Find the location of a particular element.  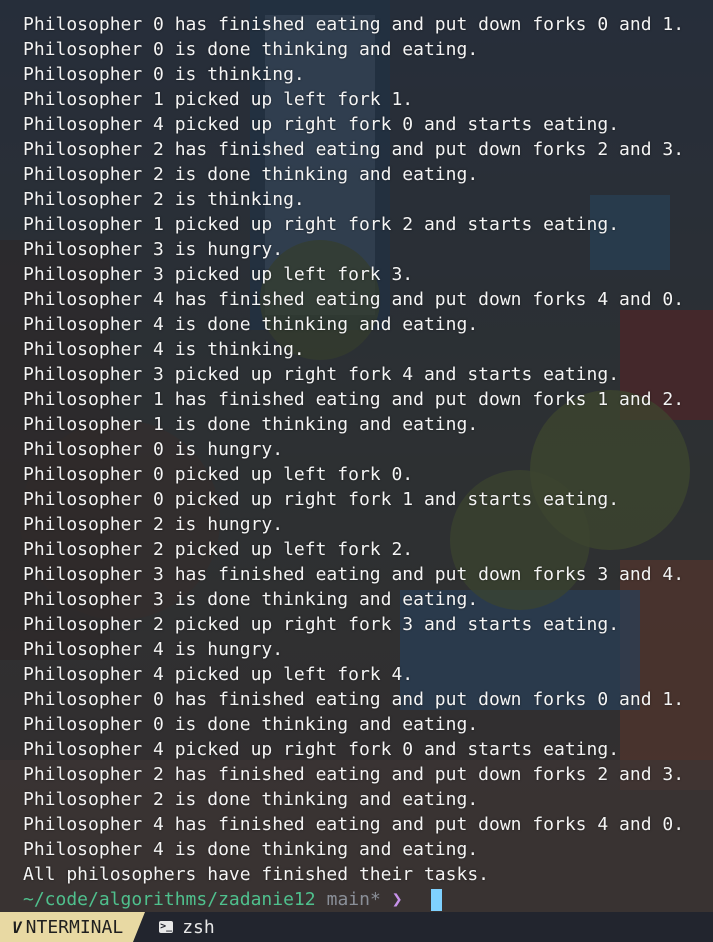

terminal-line: Philosopher 0 is hungry. is located at coordinates (153, 449).